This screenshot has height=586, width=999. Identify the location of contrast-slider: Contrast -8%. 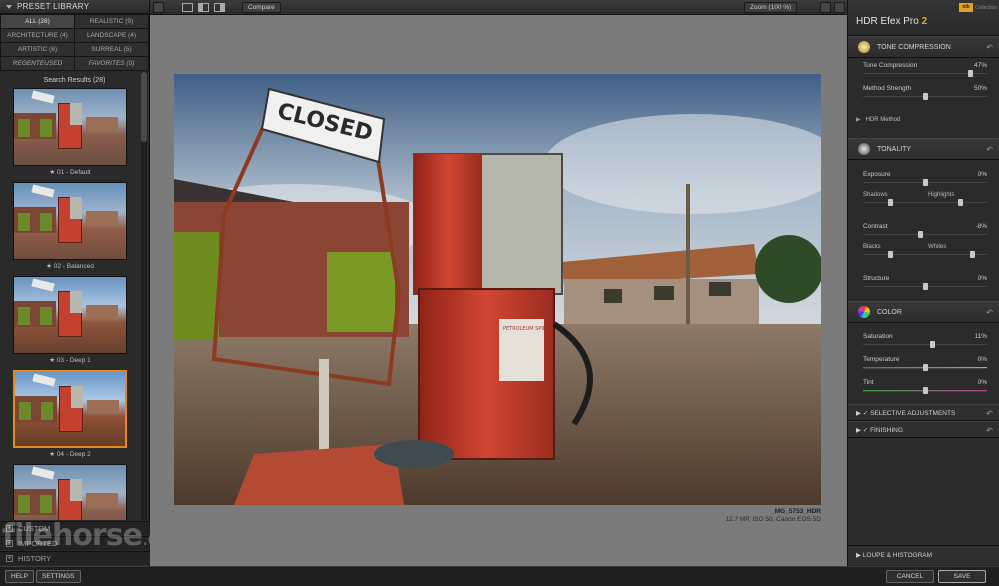
(923, 230).